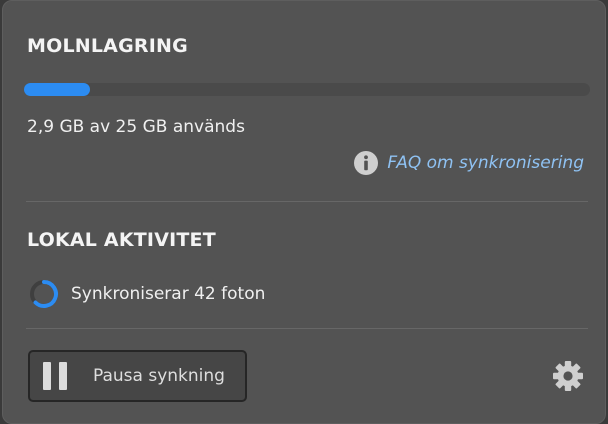 This screenshot has width=608, height=424. What do you see at coordinates (57, 89) in the screenshot?
I see `storage-progress-fill` at bounding box center [57, 89].